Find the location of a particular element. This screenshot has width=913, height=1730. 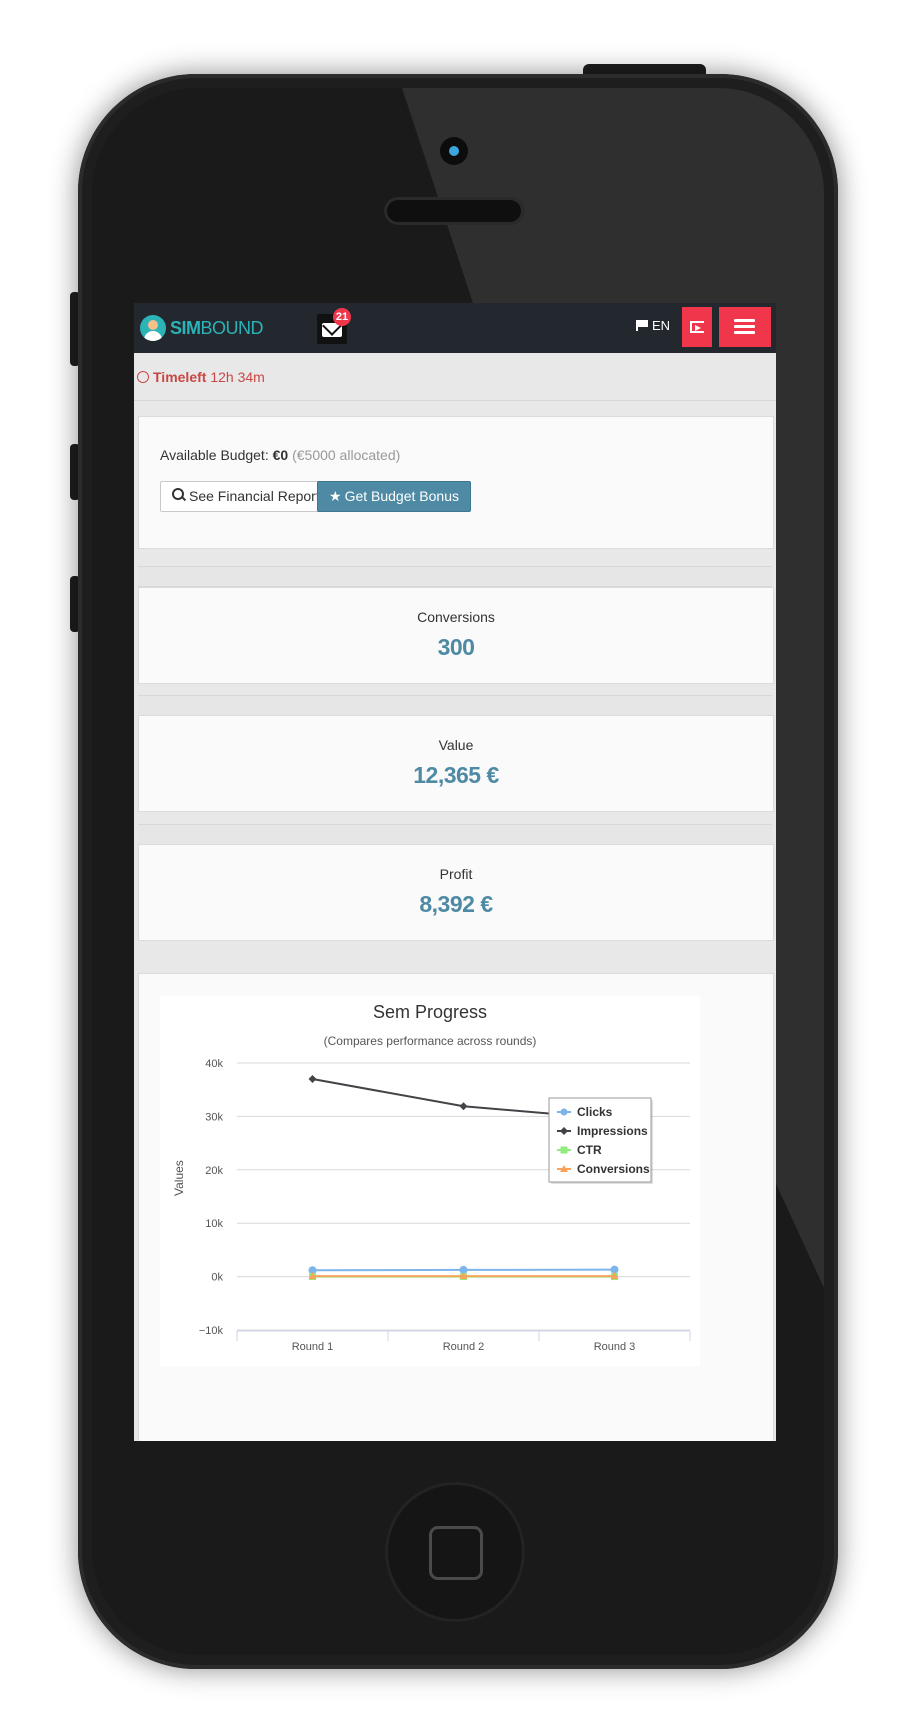

see-financial-report-button: See Financial Report is located at coordinates (246, 496).